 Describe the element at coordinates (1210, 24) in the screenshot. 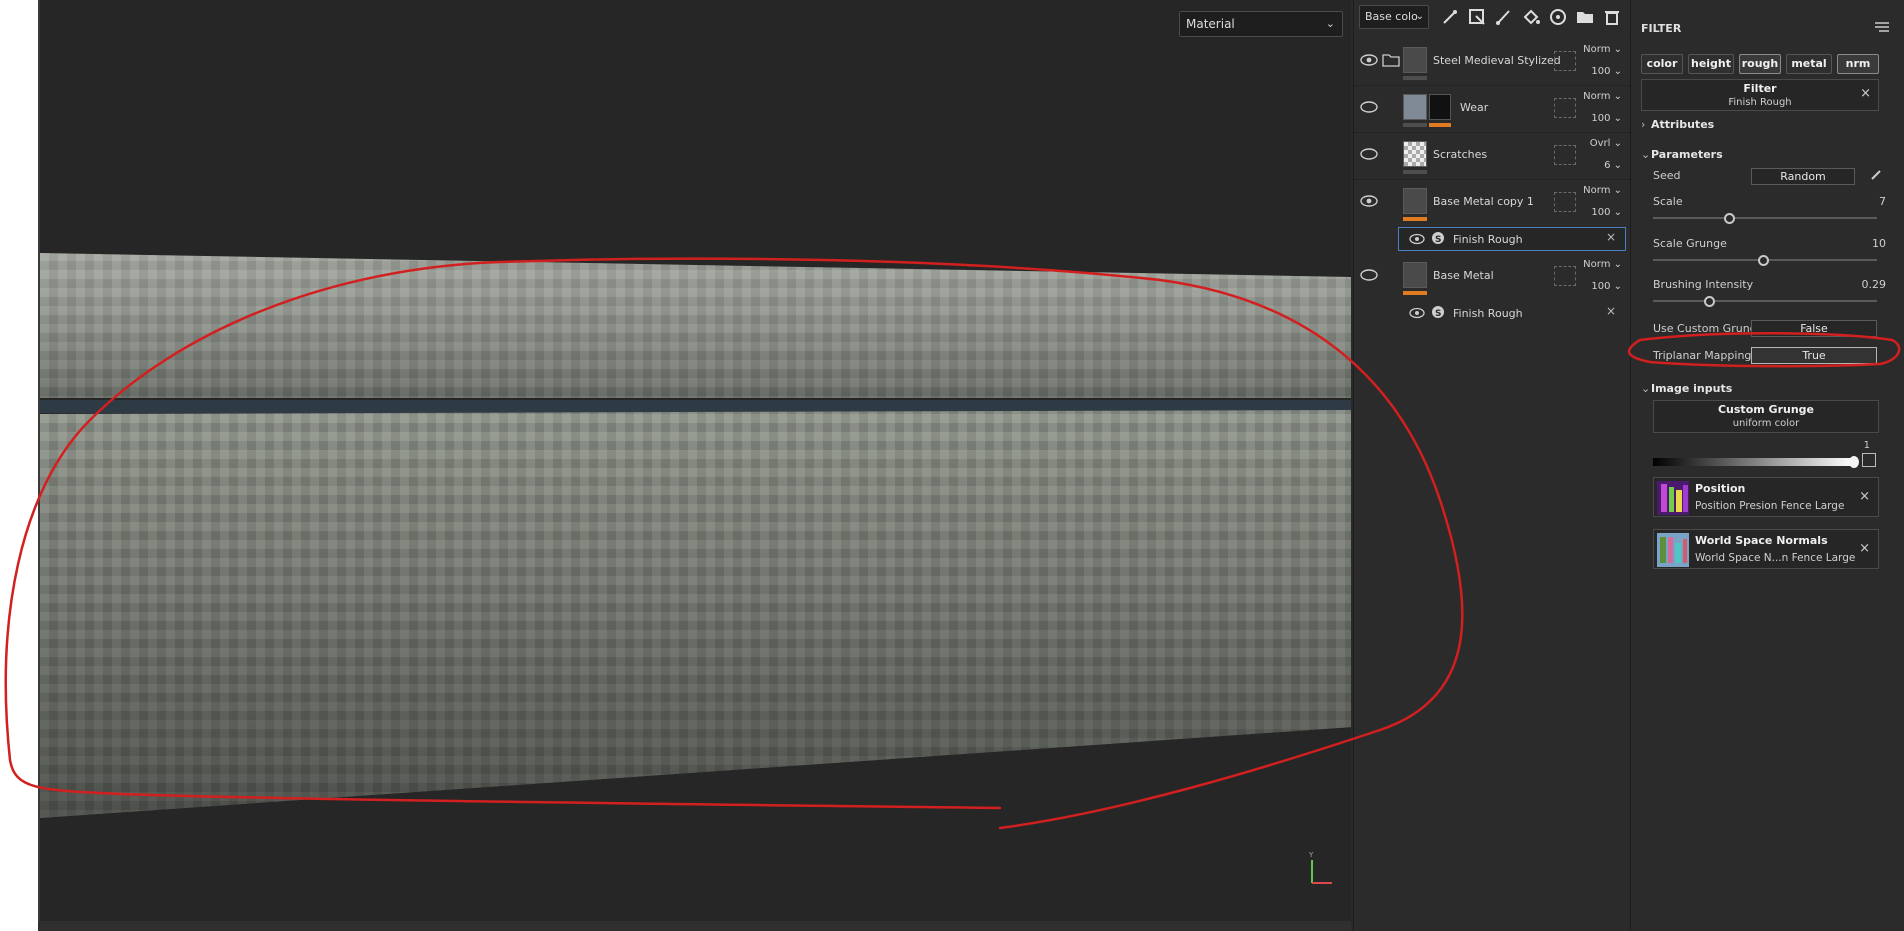

I see `material-mode-value: Material` at that location.